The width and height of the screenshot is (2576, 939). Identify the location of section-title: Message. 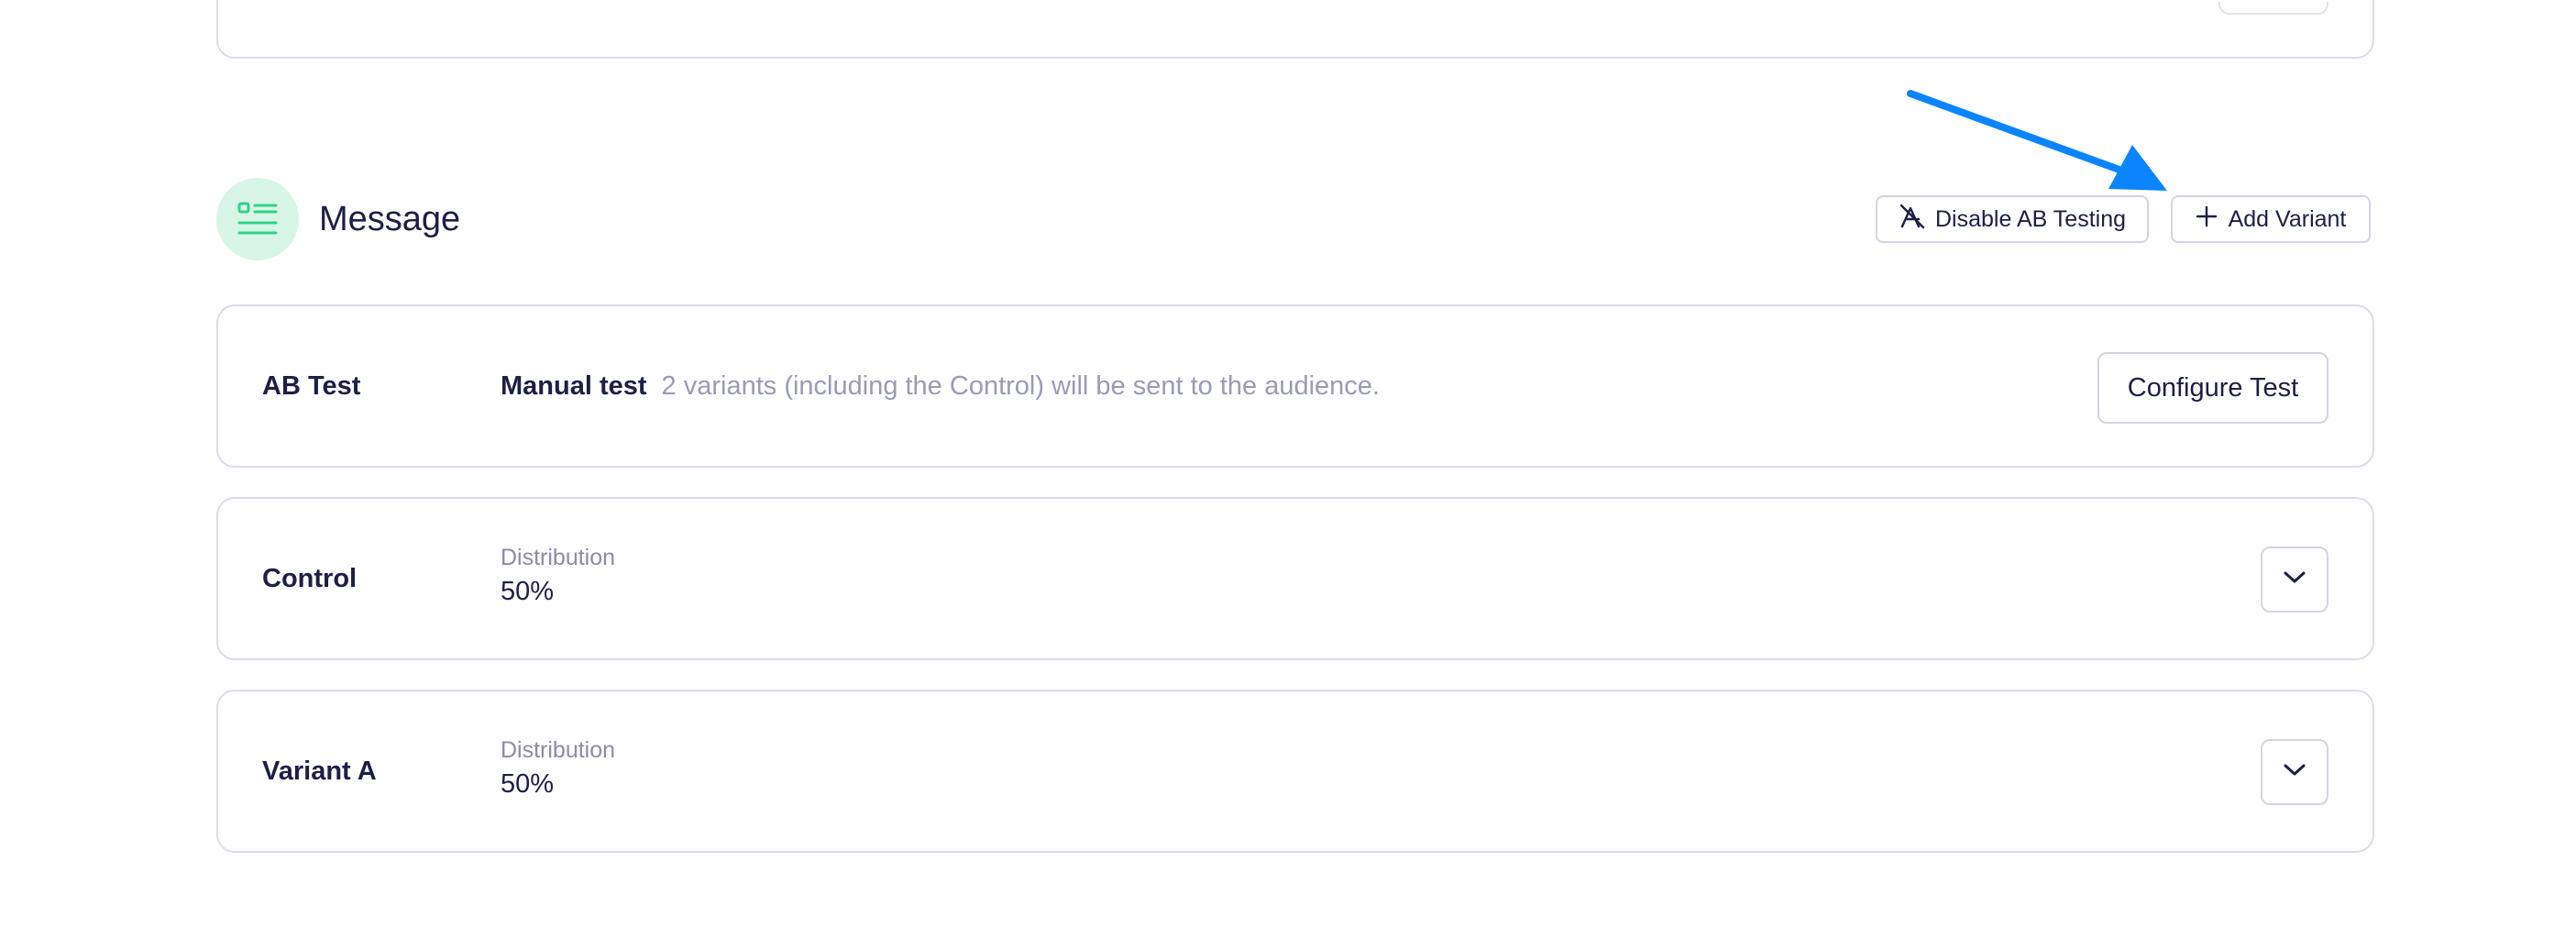
(390, 219).